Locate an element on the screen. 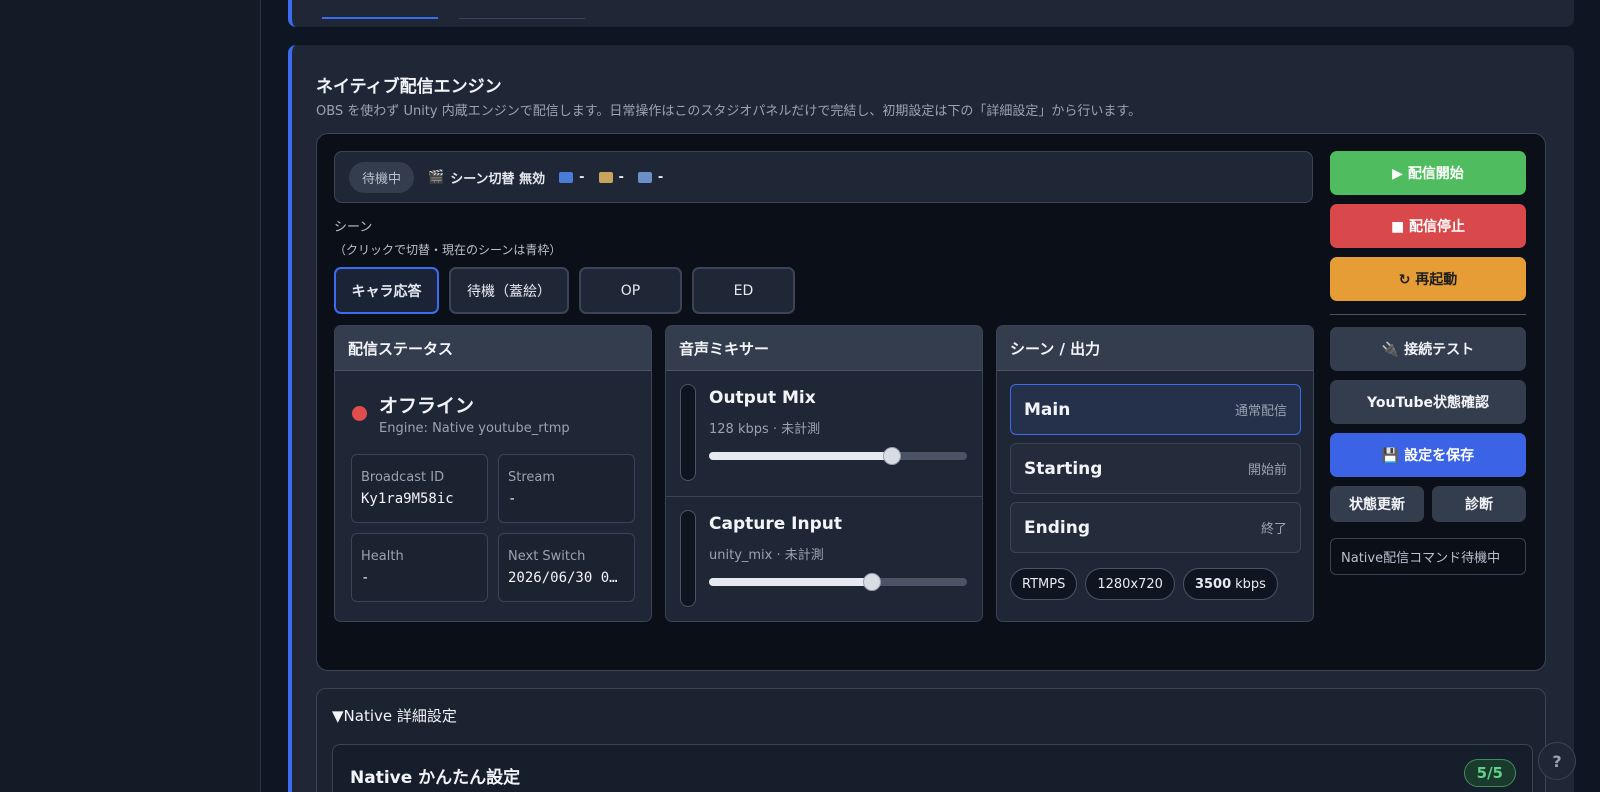  panel-title: 音声ミキサー is located at coordinates (824, 348).